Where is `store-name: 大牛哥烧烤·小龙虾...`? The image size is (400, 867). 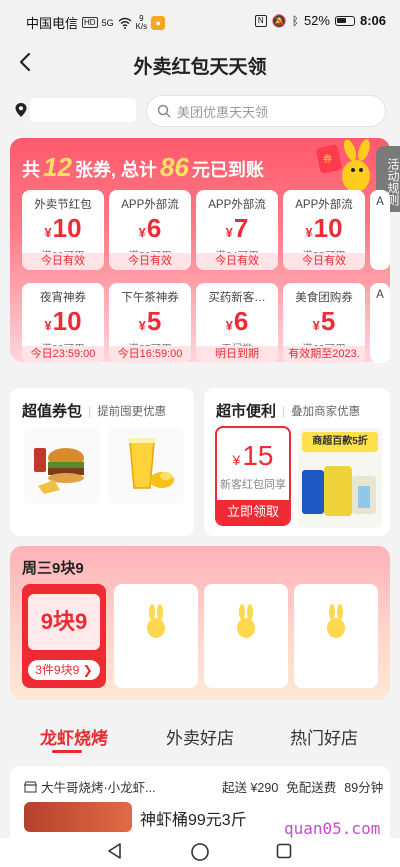
store-name: 大牛哥烧烤·小龙虾... is located at coordinates (98, 788).